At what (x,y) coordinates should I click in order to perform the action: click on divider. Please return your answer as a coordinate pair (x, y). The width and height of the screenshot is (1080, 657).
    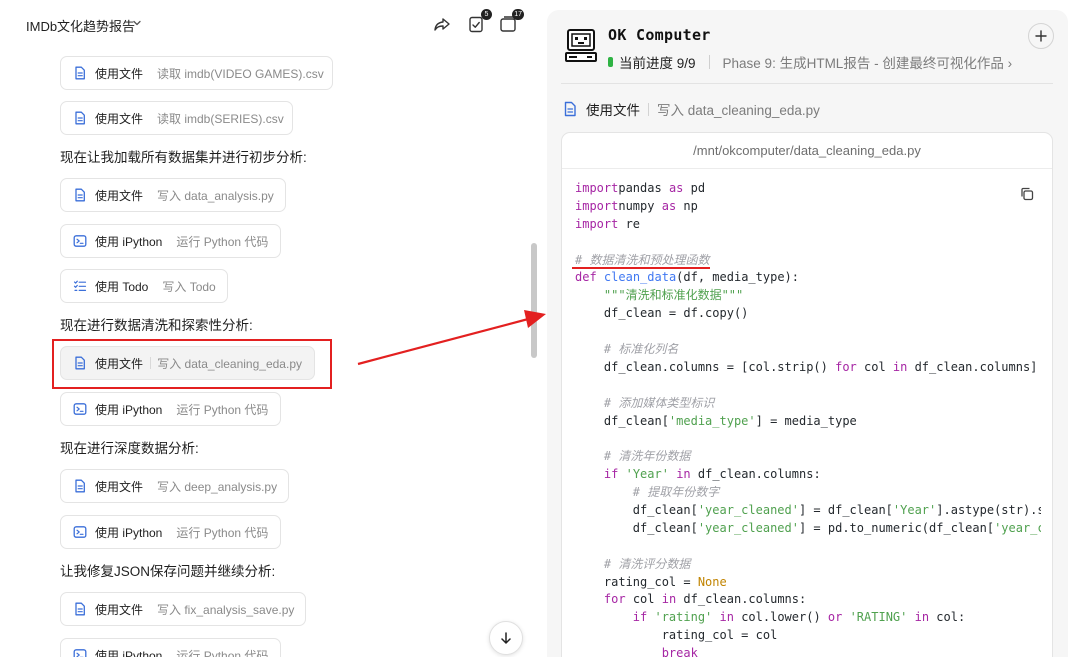
    Looking at the image, I should click on (709, 62).